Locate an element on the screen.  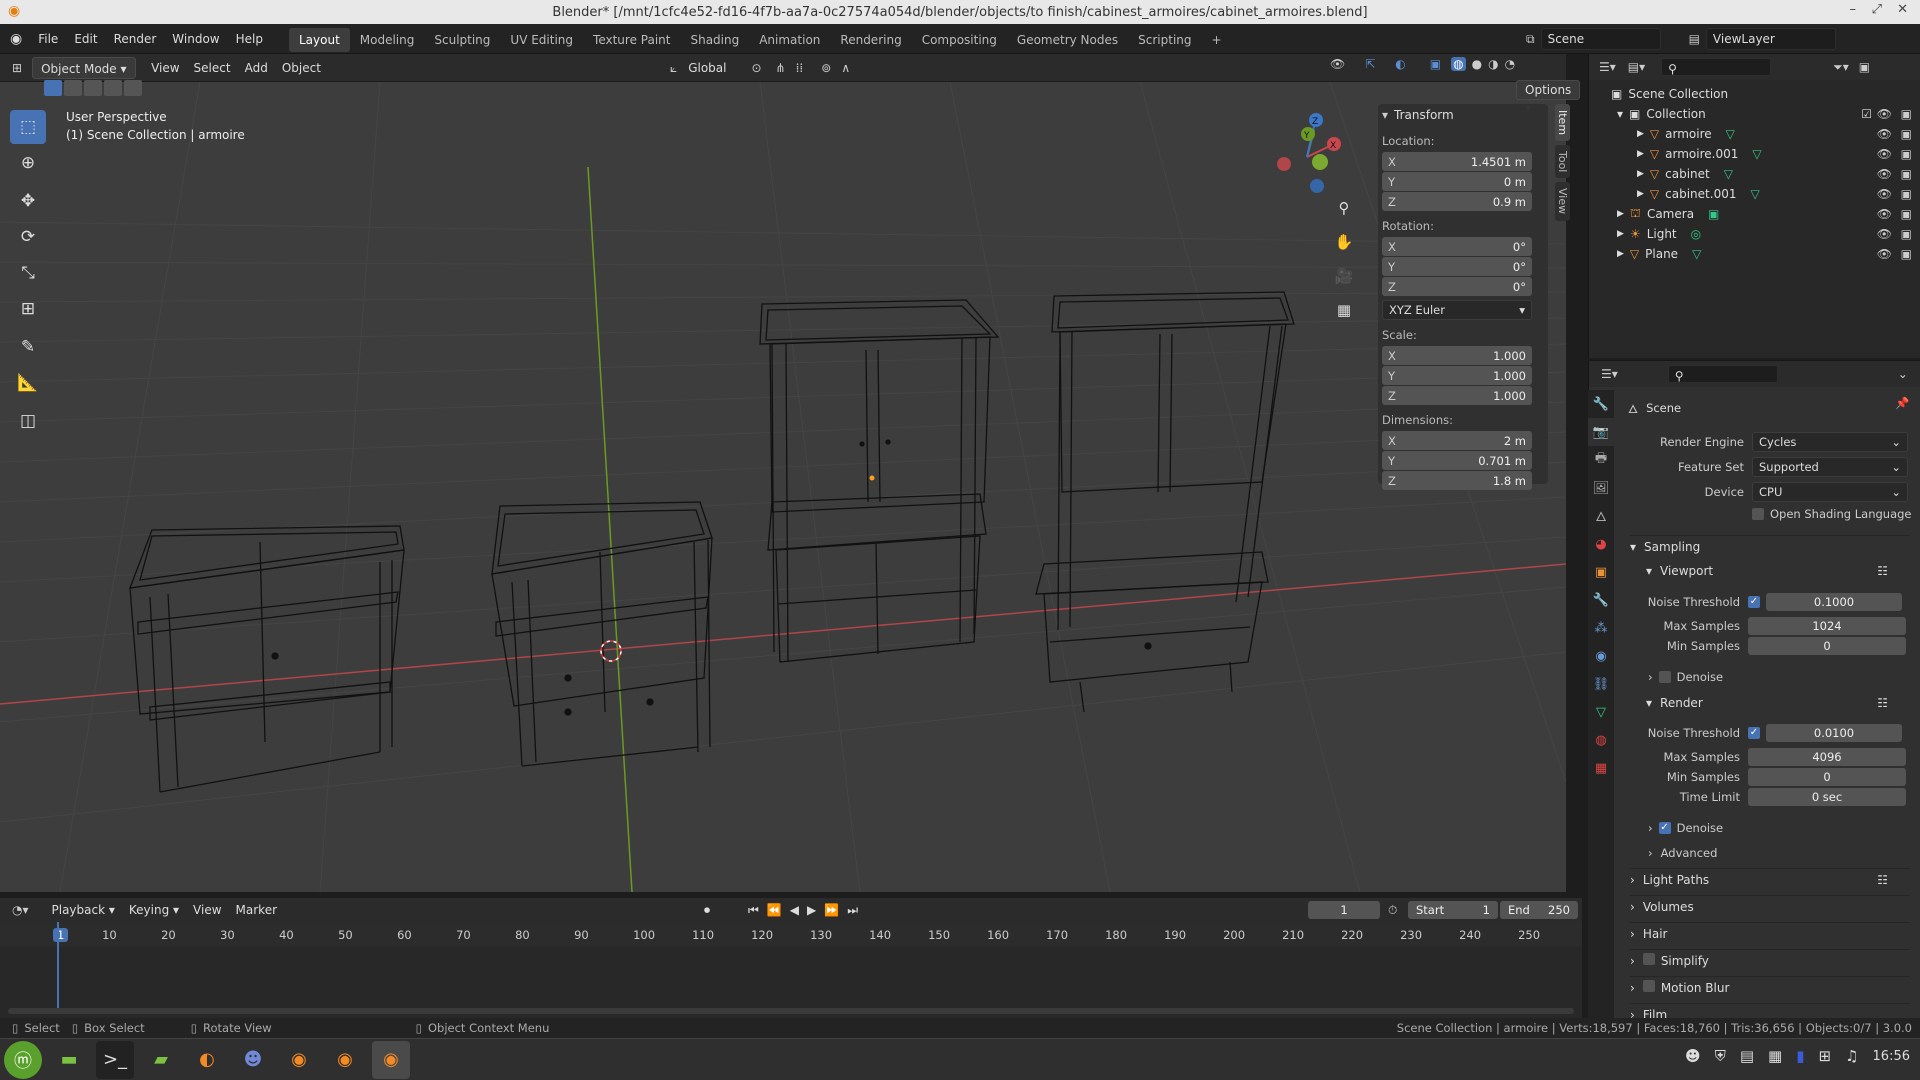
material-tab-icon: ◍ is located at coordinates (1601, 740).